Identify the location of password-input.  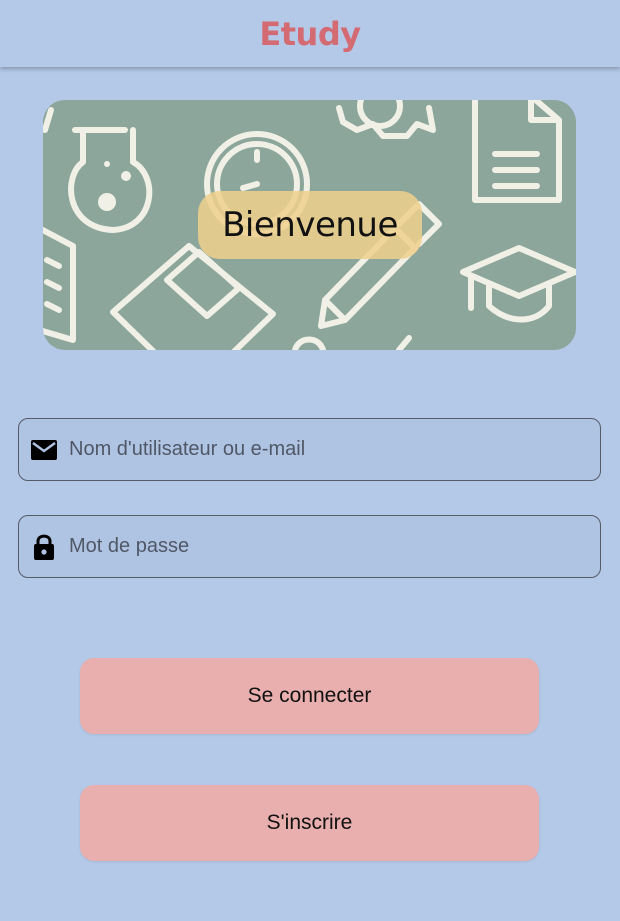
(319, 546).